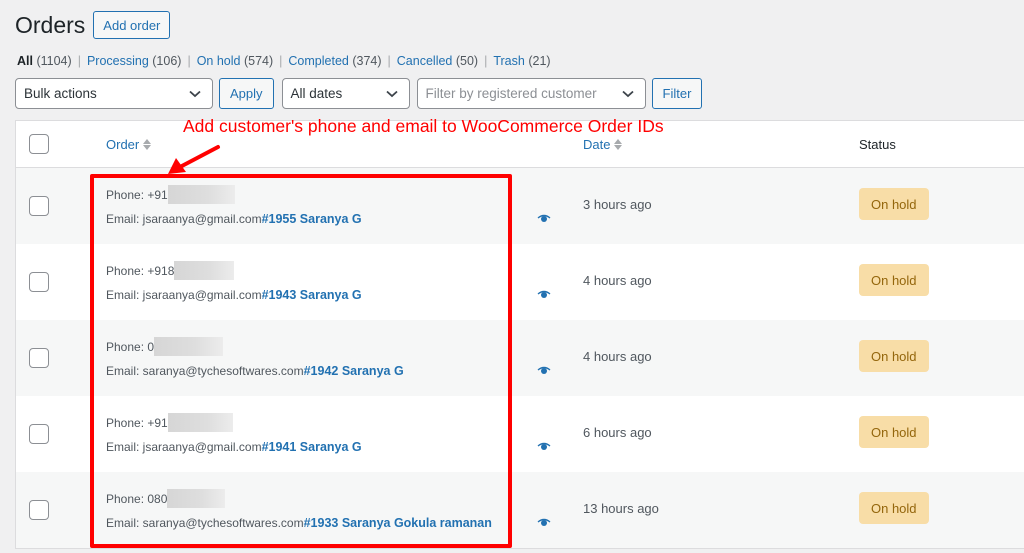 Image resolution: width=1024 pixels, height=553 pixels. Describe the element at coordinates (50, 25) in the screenshot. I see `page-title: Orders` at that location.